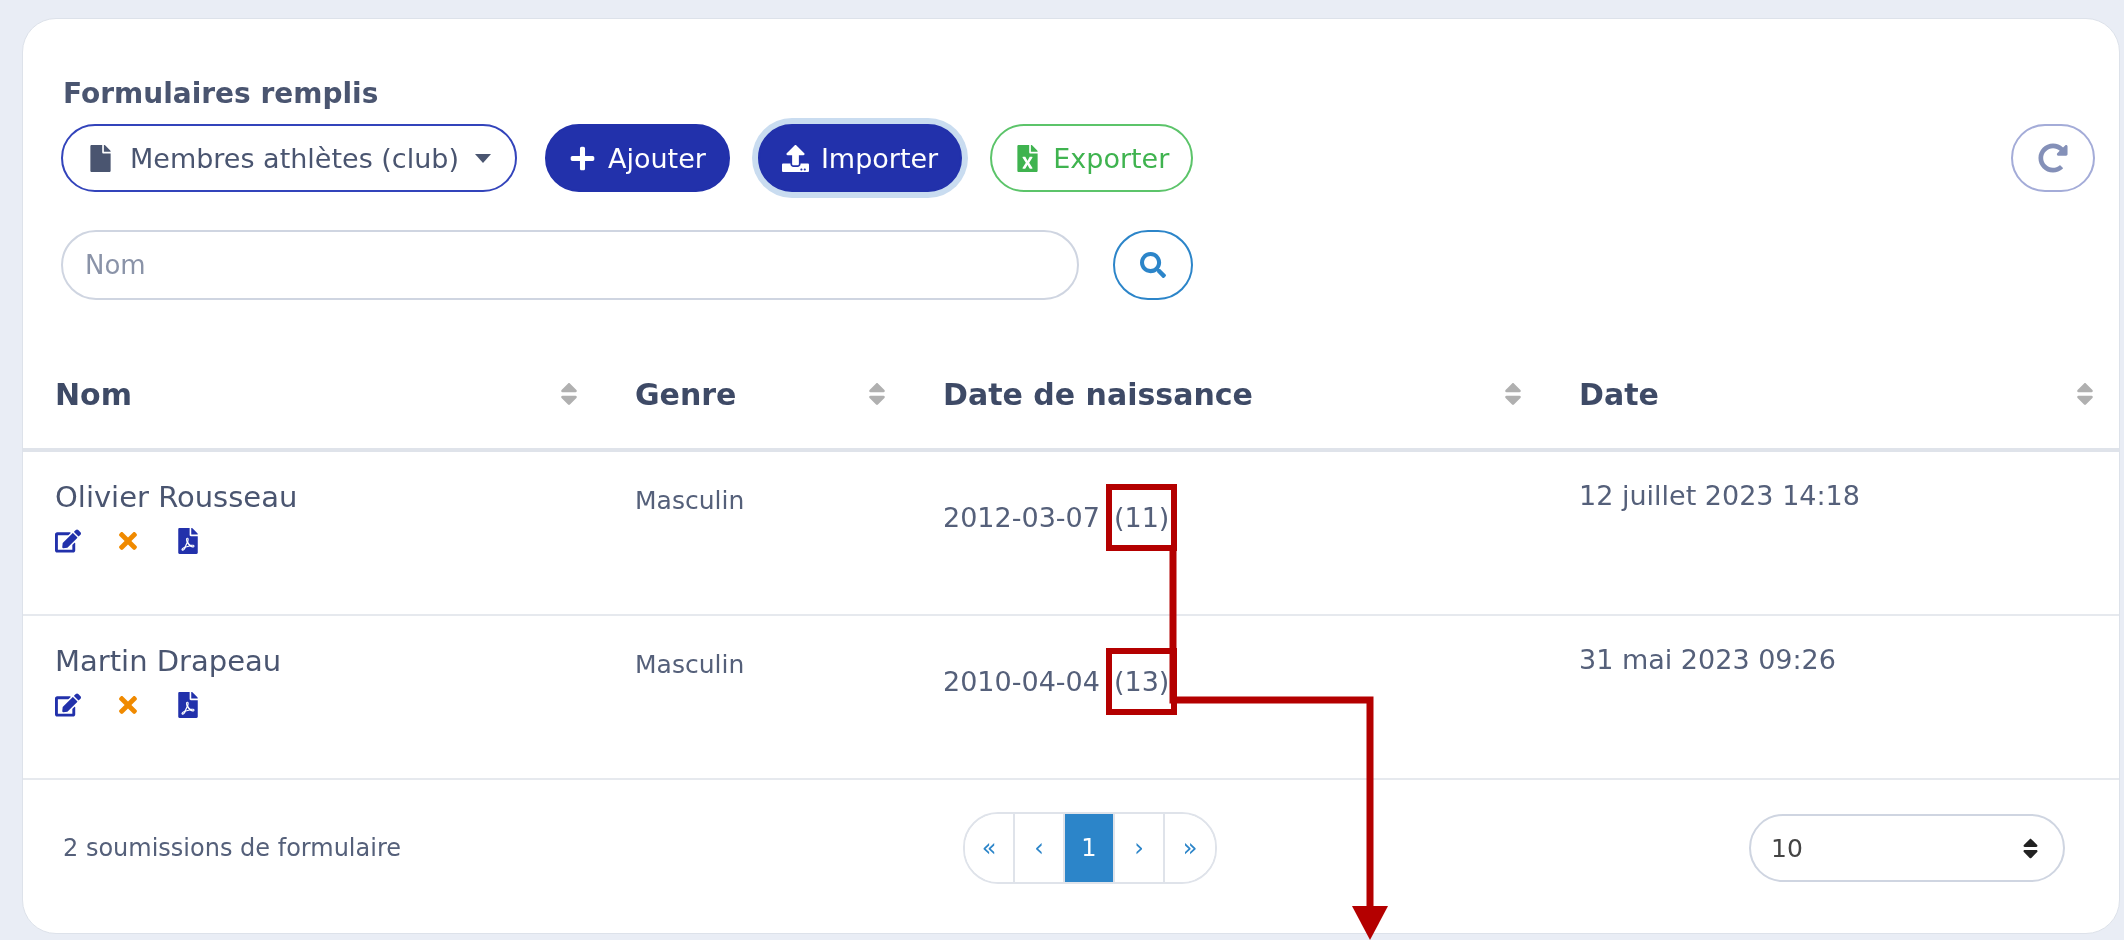 The height and width of the screenshot is (940, 2124). What do you see at coordinates (221, 93) in the screenshot?
I see `section-title: Formulaires remplis` at bounding box center [221, 93].